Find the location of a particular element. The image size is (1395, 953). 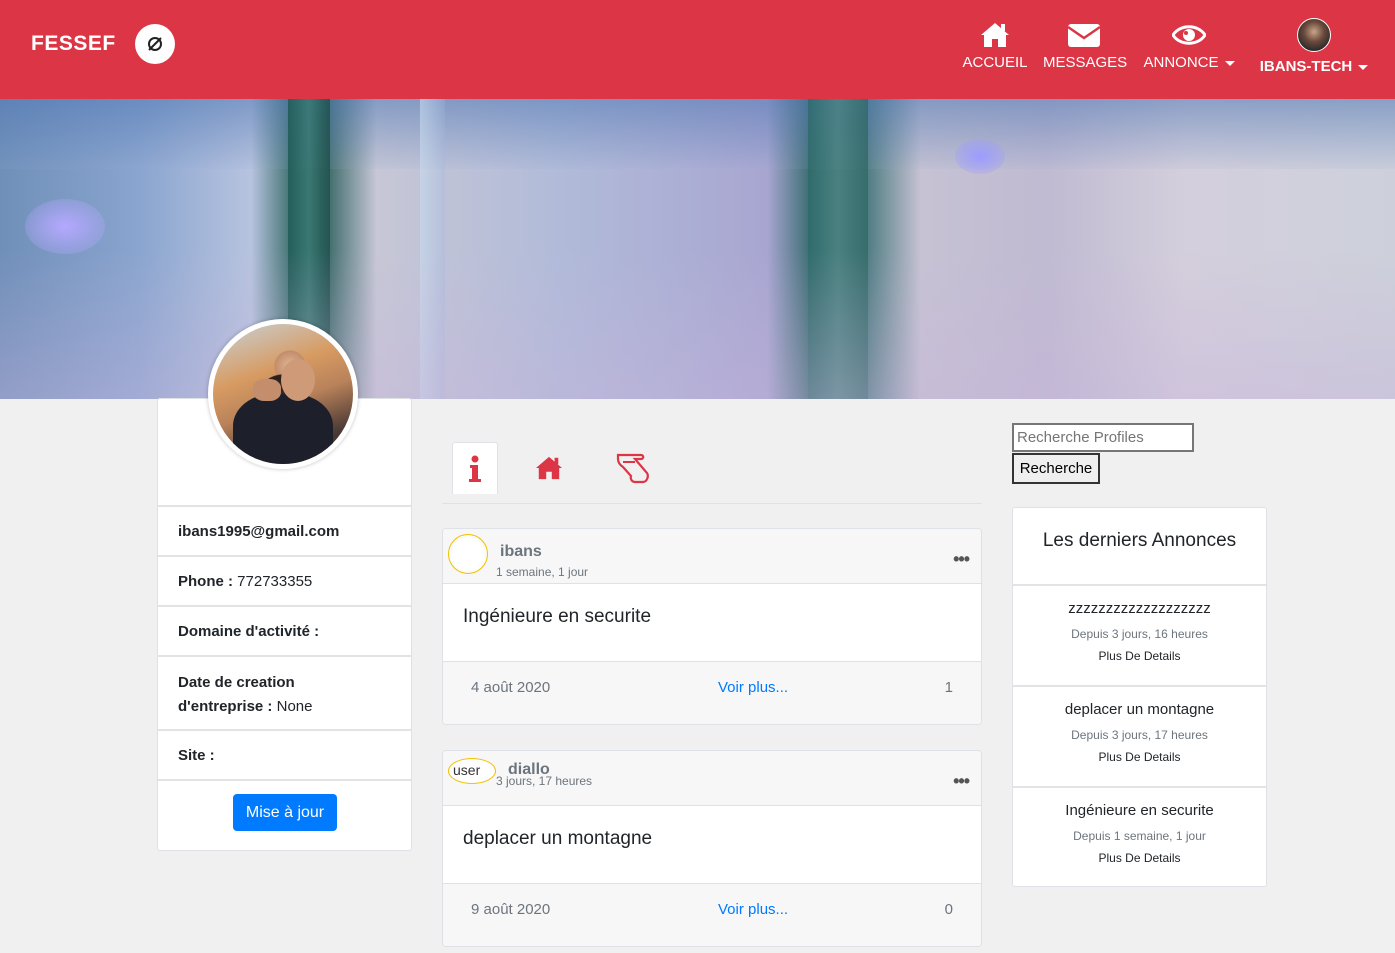

post-footer: 9 août 2020 Voir plus... 0 is located at coordinates (712, 914).